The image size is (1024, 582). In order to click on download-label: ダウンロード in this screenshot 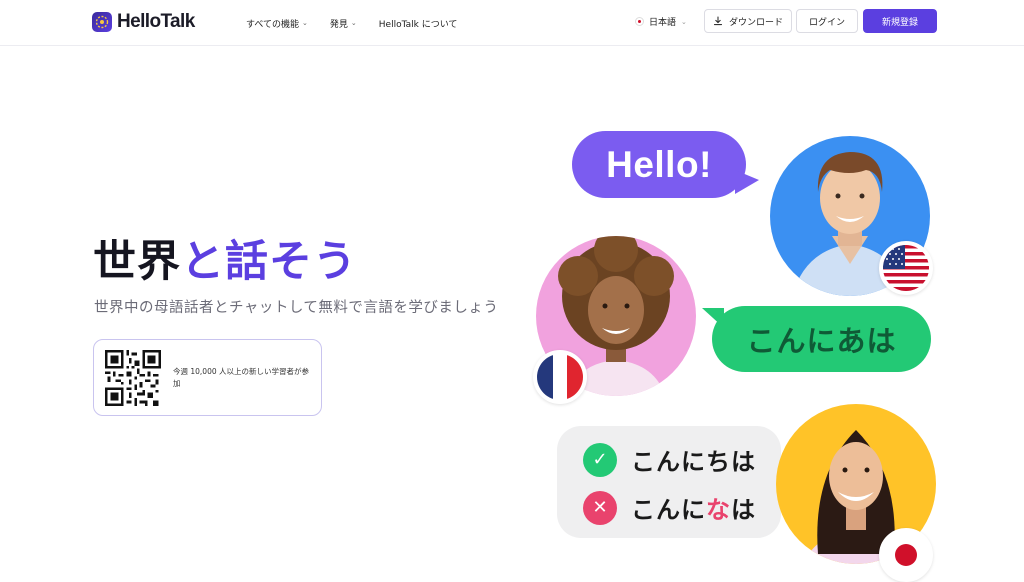, I will do `click(755, 22)`.